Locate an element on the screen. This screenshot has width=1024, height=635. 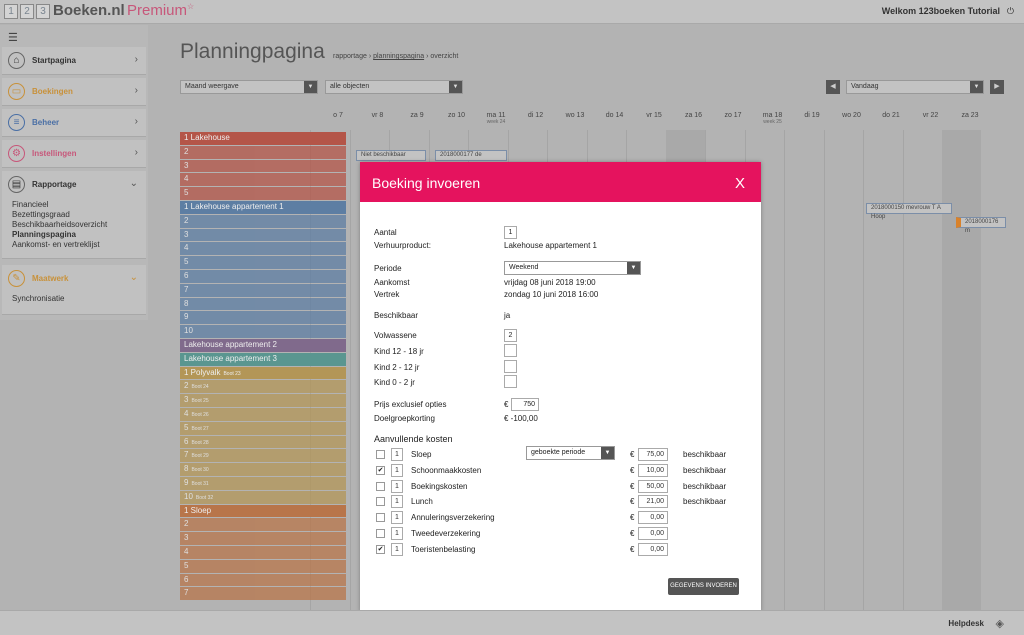
group-row: 1 Lakehouse appartement 1 is located at coordinates (263, 207).